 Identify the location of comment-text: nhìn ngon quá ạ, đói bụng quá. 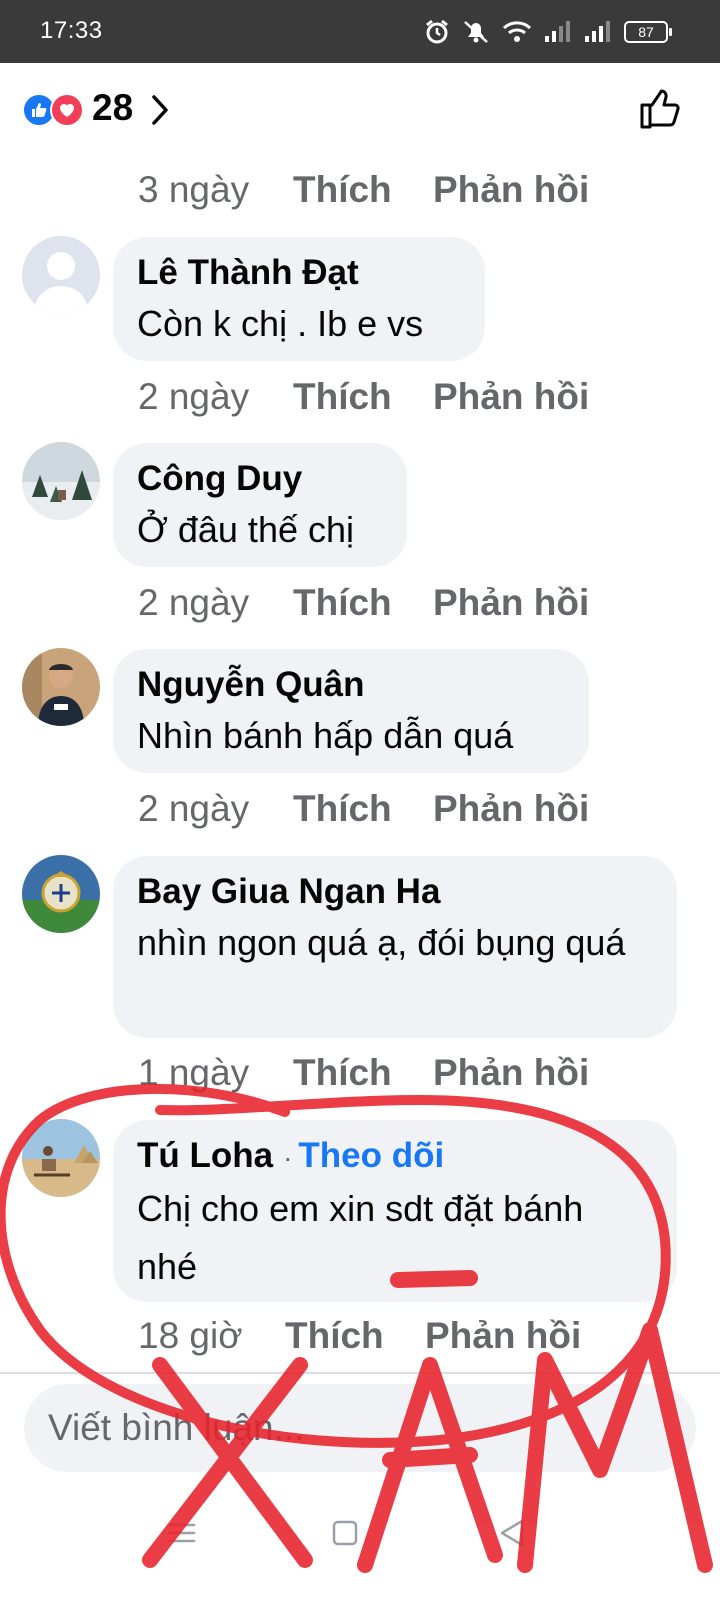
(381, 942).